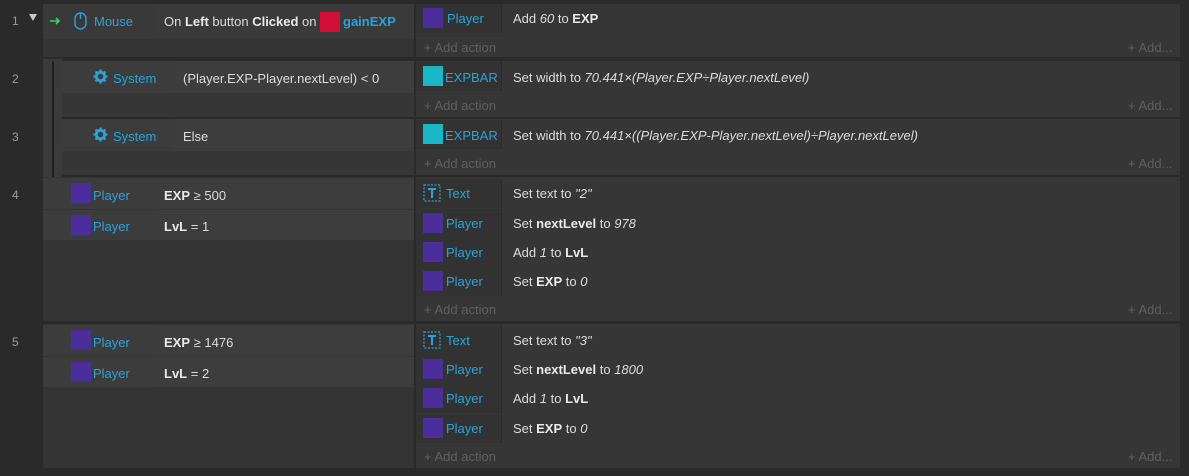 This screenshot has height=476, width=1189. I want to click on event-number: 3, so click(15, 137).